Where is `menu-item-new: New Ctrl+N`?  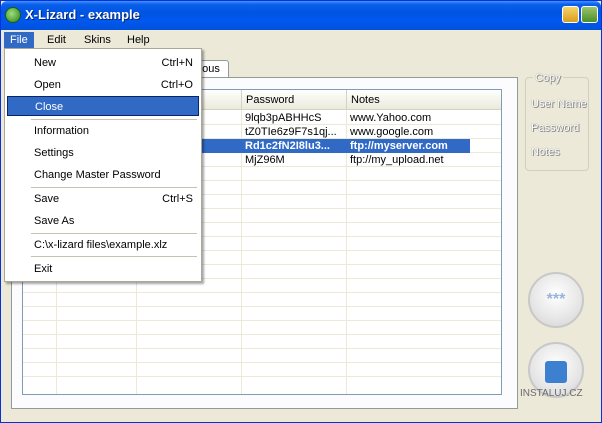
menu-item-new: New Ctrl+N is located at coordinates (103, 63).